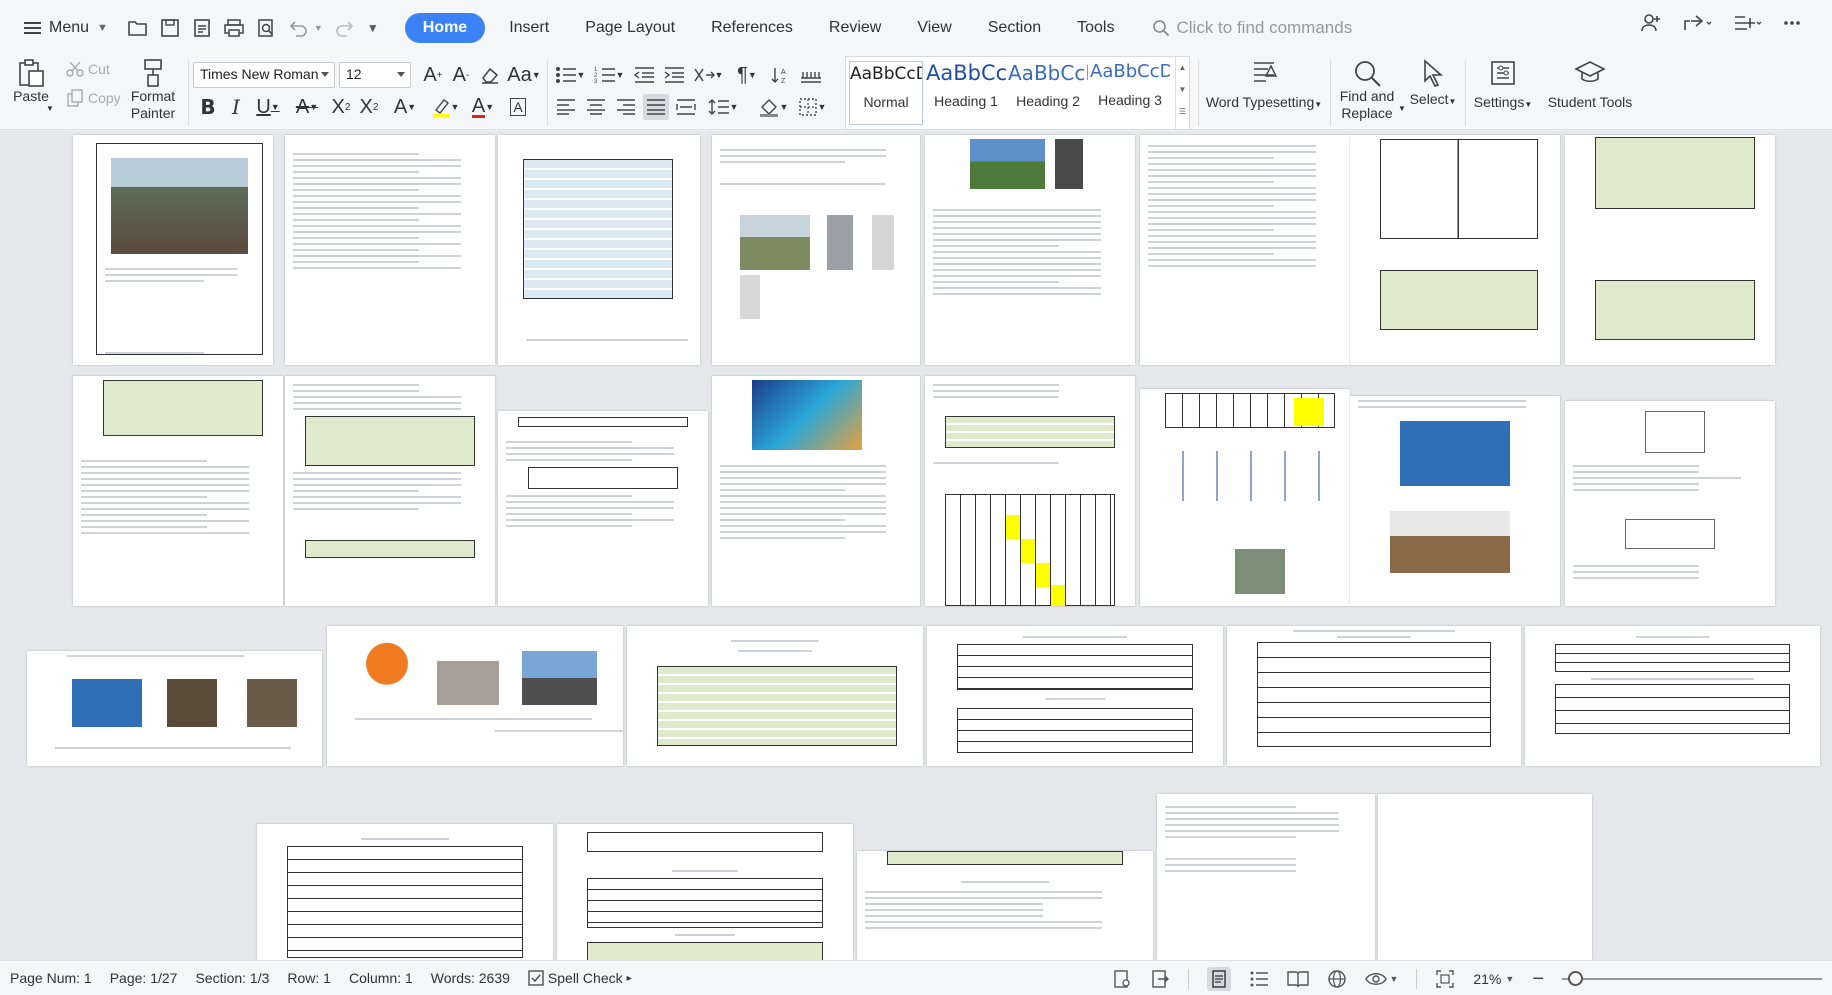 The width and height of the screenshot is (1832, 995). I want to click on style-heading-3: AaBbCcDd Heading 3, so click(1130, 93).